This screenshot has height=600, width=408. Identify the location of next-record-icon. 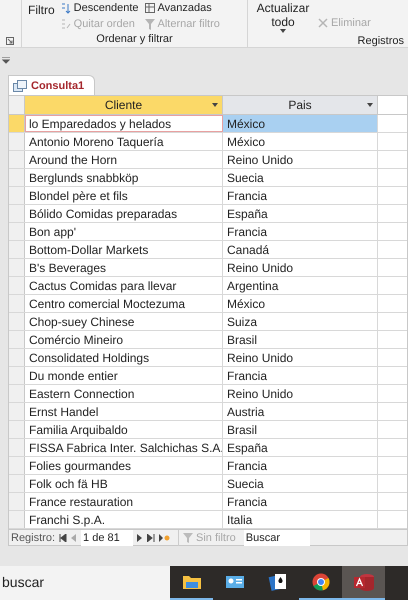
(140, 538).